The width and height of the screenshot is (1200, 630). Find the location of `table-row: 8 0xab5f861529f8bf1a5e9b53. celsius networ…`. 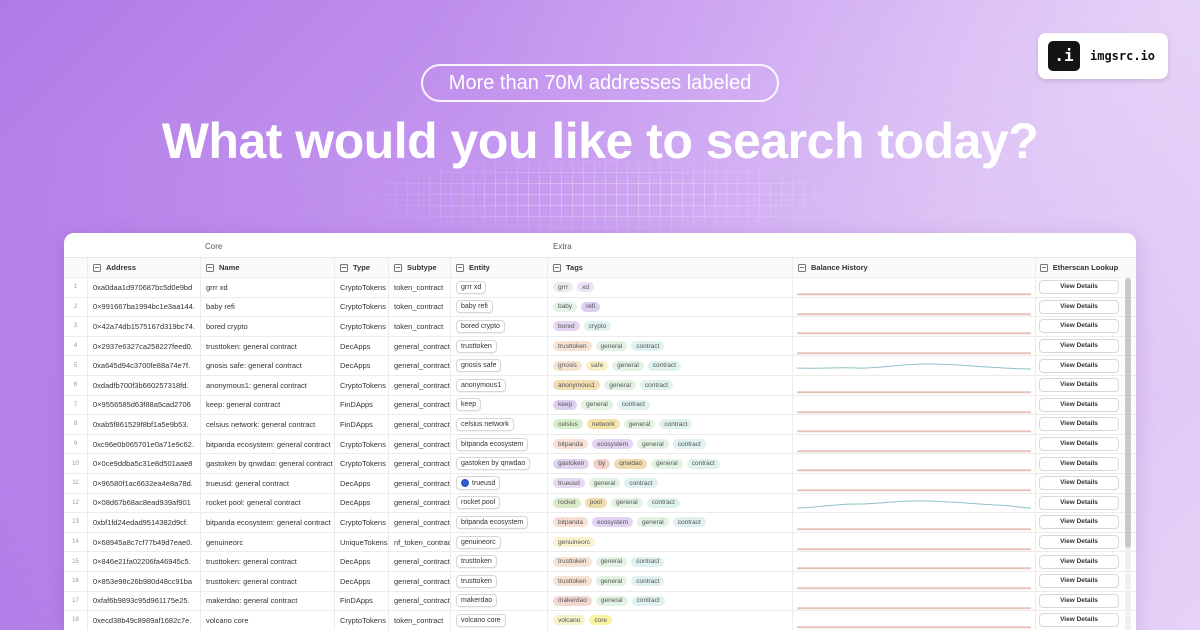

table-row: 8 0xab5f861529f8bf1a5e9b53. celsius networ… is located at coordinates (600, 425).